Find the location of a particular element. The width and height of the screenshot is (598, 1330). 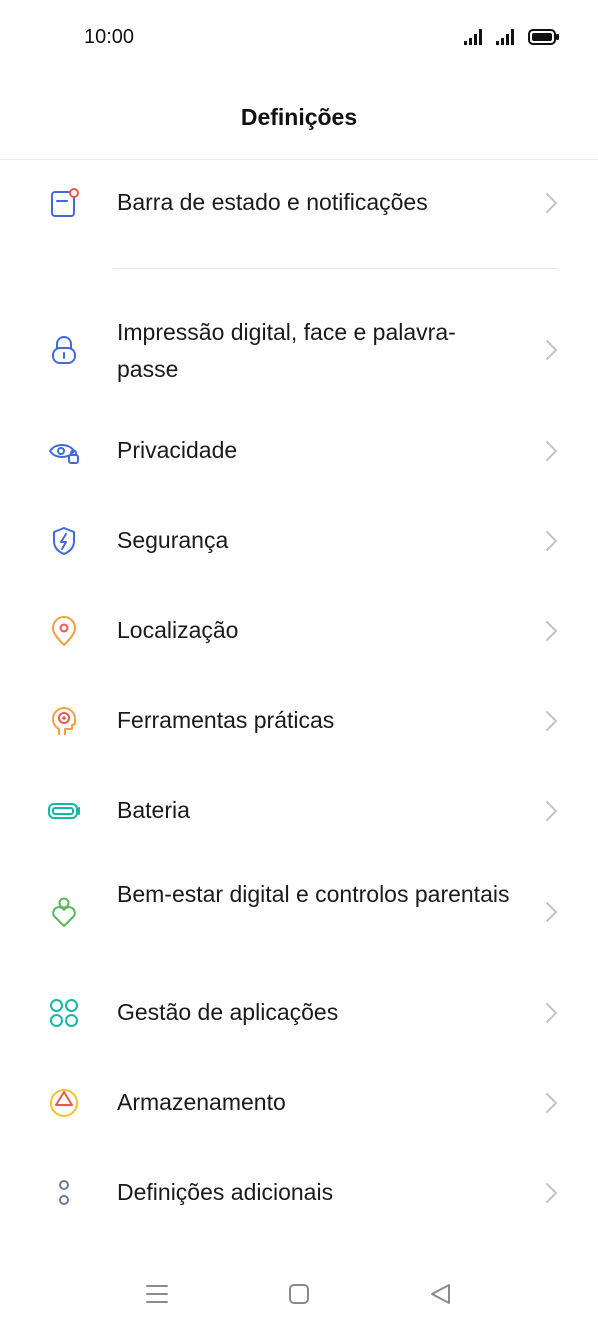

settings-item-app-management: Gestão de aplicações is located at coordinates (299, 1013).